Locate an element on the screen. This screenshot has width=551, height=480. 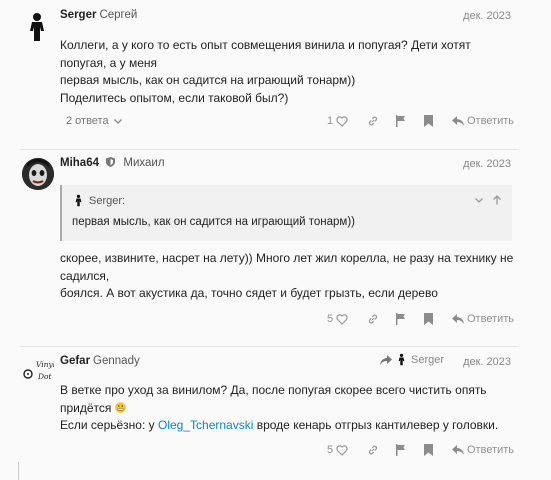
post-meta: Gefar Gennady is located at coordinates (100, 361).